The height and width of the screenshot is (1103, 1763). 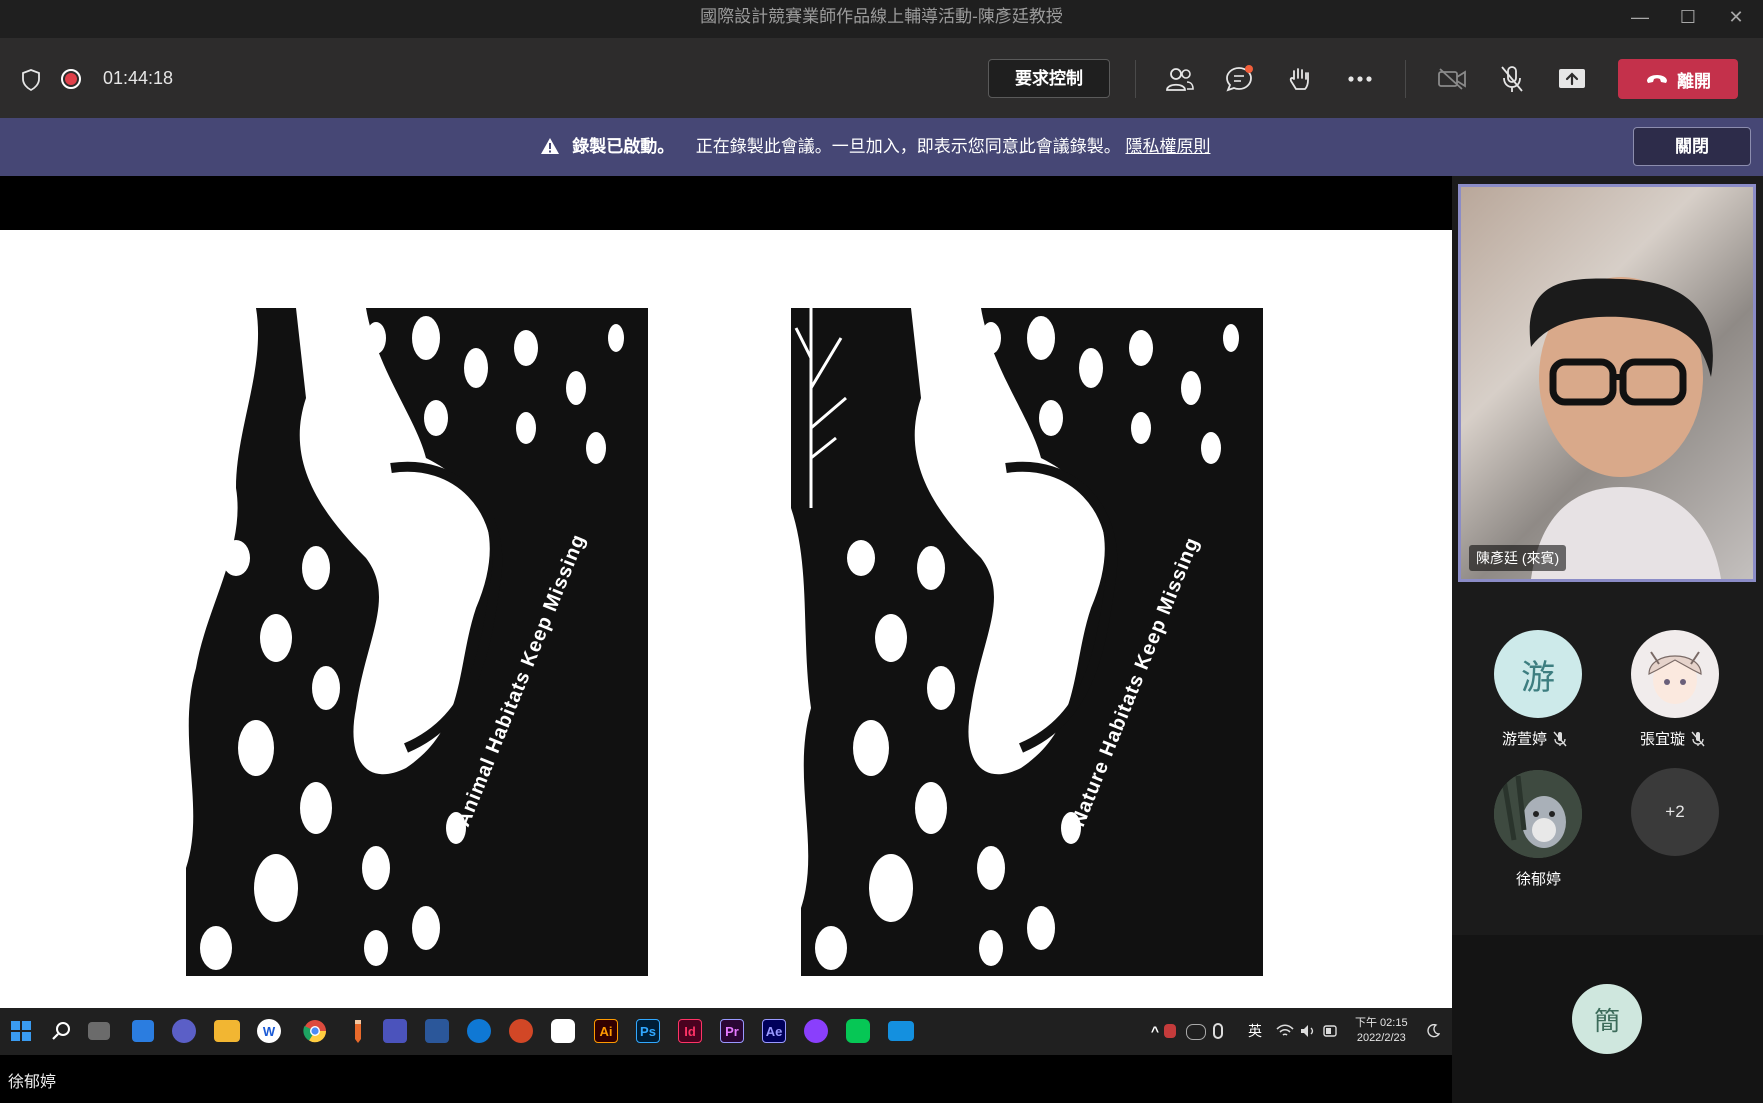 What do you see at coordinates (1607, 1019) in the screenshot?
I see `self-avatar: 簡` at bounding box center [1607, 1019].